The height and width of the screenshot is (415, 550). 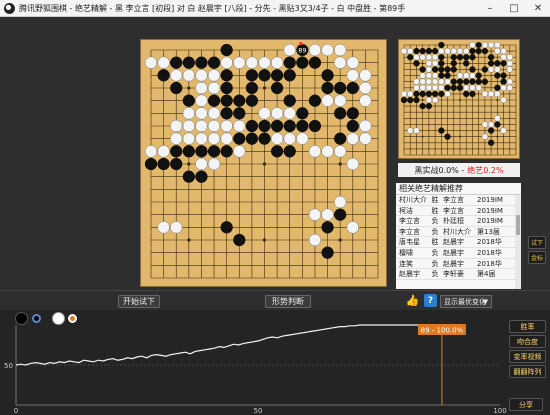 I want to click on record-result: 负, so click(x=435, y=221).